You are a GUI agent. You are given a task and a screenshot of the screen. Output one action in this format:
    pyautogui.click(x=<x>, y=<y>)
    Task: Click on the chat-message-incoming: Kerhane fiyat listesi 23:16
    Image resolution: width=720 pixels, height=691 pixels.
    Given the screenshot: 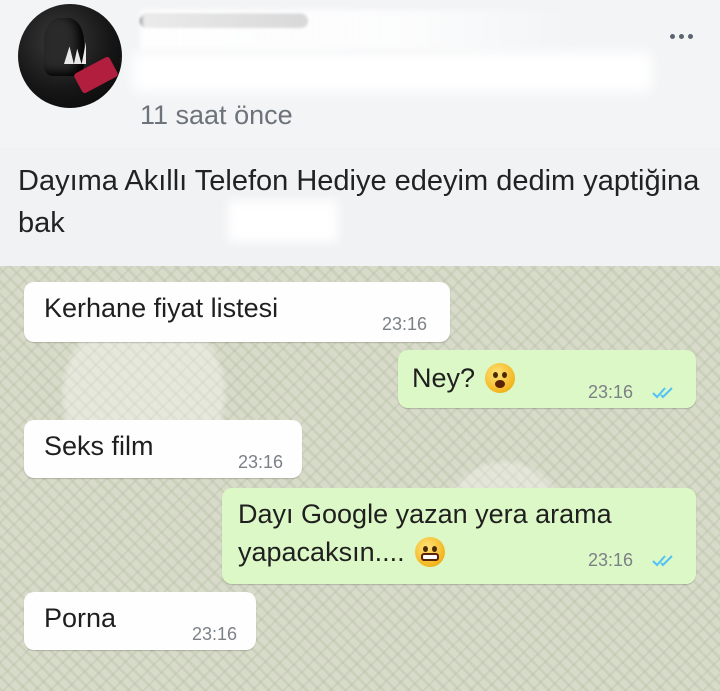 What is the action you would take?
    pyautogui.click(x=237, y=312)
    